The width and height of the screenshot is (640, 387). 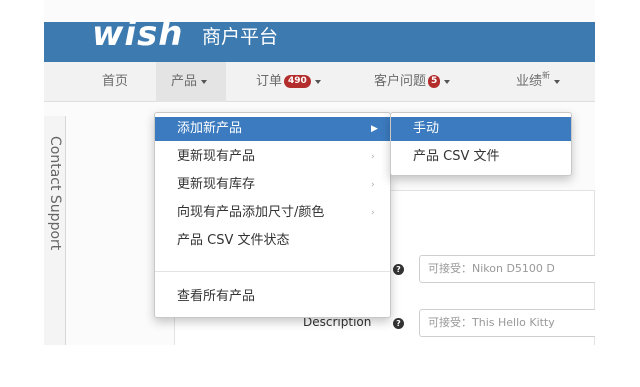 What do you see at coordinates (216, 156) in the screenshot?
I see `menu-item-update-products-label: 更新现有产品` at bounding box center [216, 156].